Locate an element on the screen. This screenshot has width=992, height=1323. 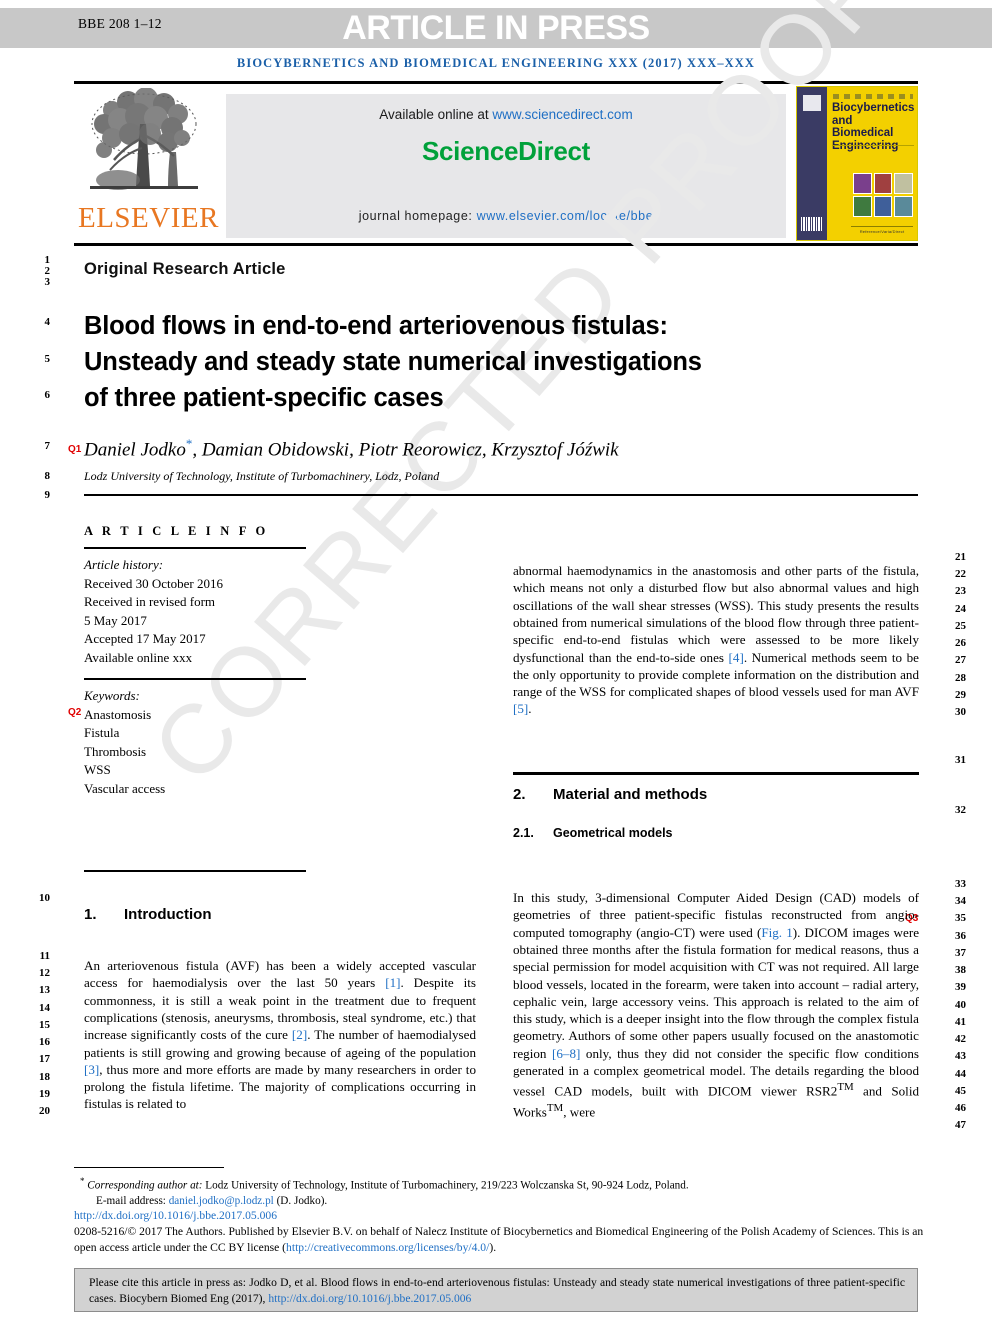
line-number: 13 is located at coordinates (44, 990).